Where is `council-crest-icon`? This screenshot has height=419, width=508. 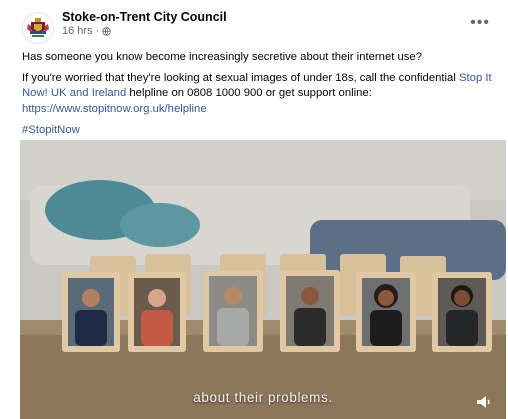
council-crest-icon is located at coordinates (38, 28).